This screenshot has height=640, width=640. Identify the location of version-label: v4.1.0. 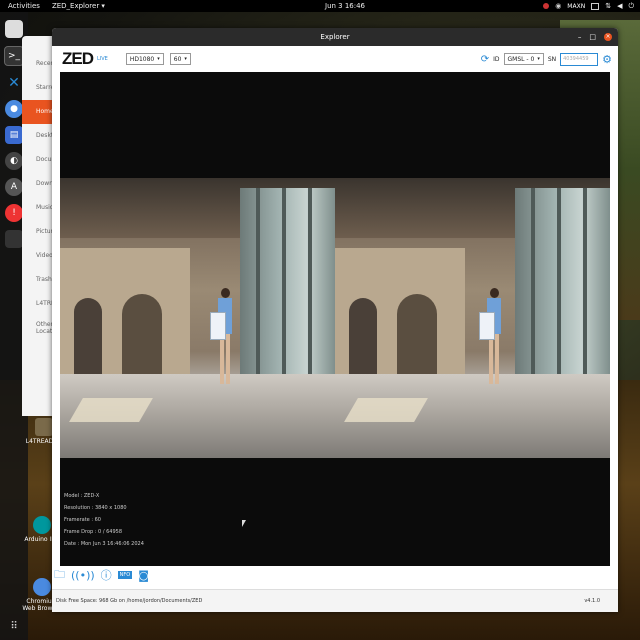
(592, 601).